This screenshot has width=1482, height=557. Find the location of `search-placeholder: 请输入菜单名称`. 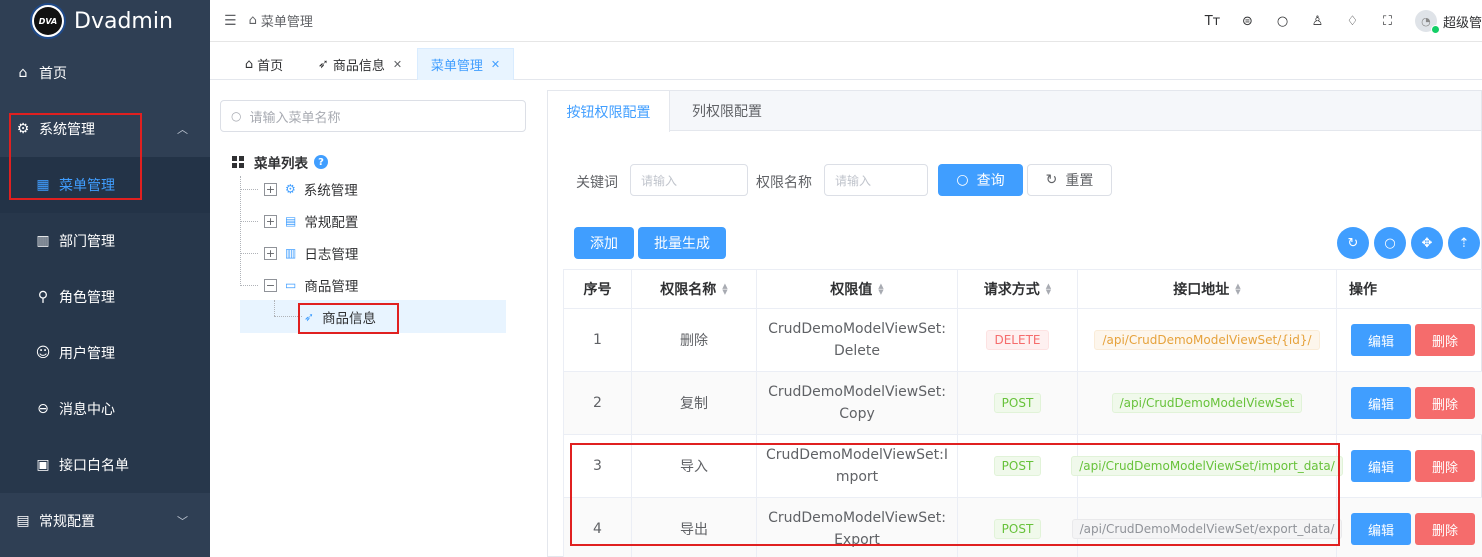

search-placeholder: 请输入菜单名称 is located at coordinates (295, 118).